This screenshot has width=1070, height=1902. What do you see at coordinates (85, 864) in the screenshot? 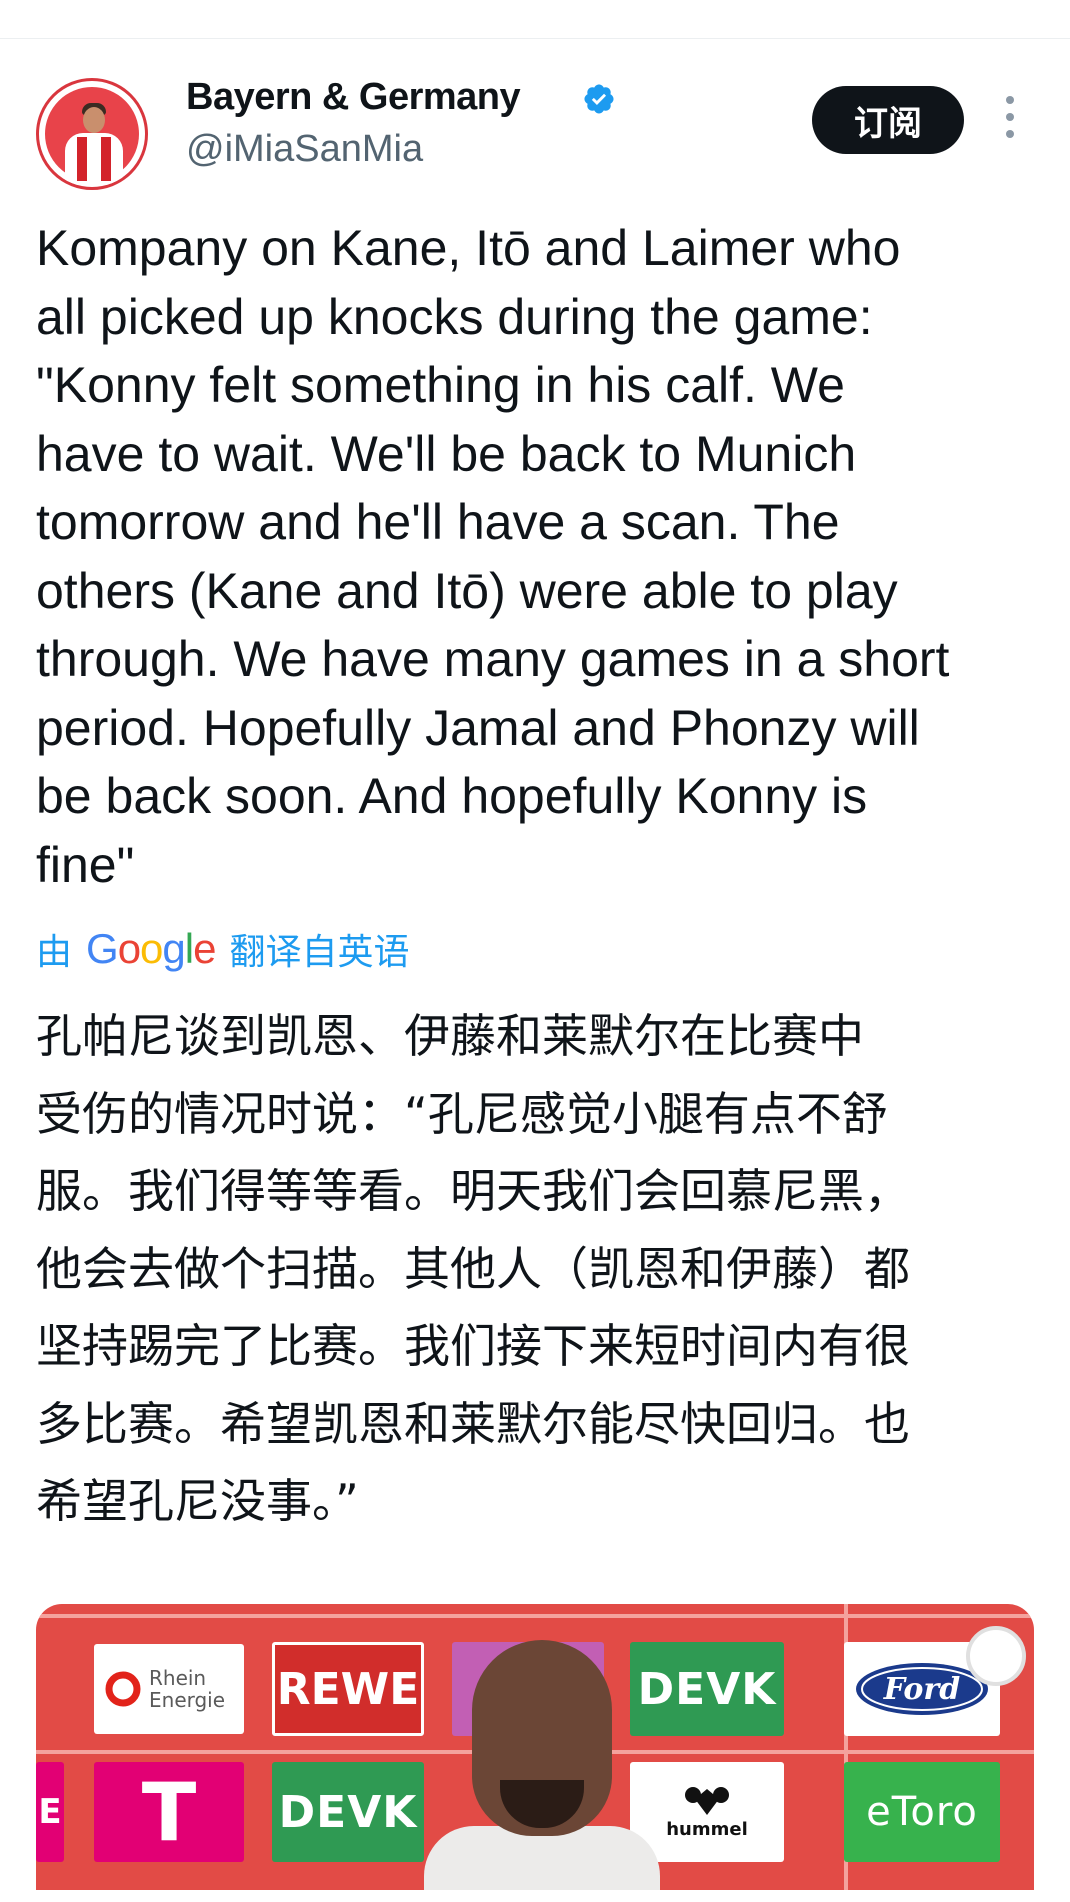
I see `tweet-text-line: fine"` at bounding box center [85, 864].